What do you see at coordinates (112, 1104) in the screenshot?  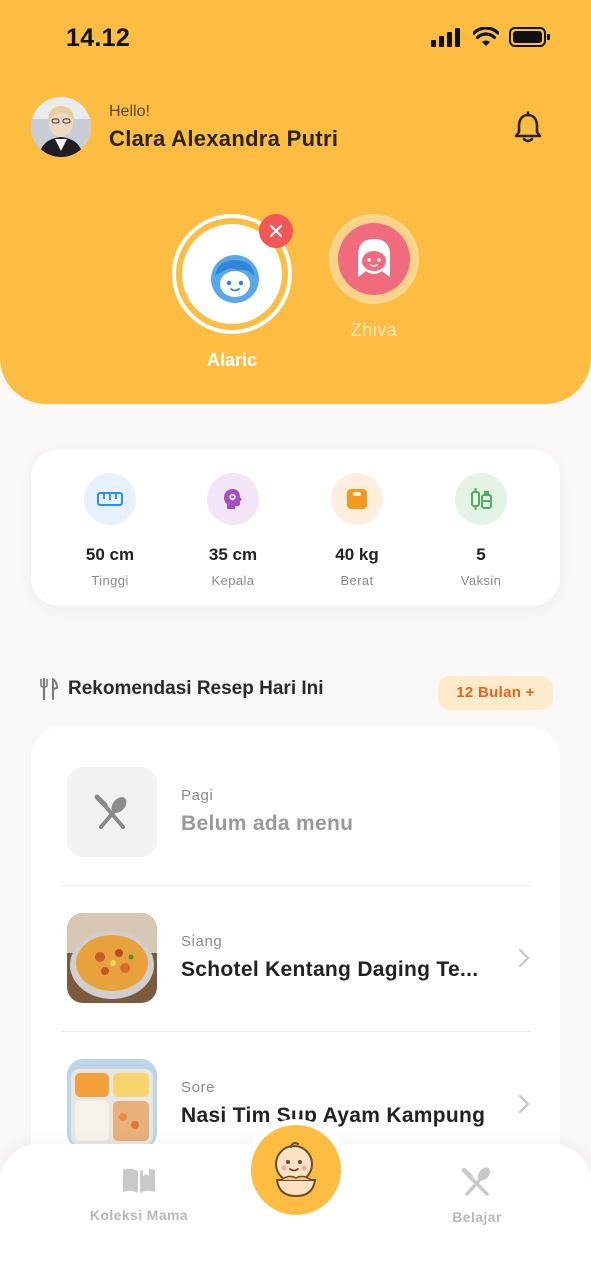 I see `recipe-photo-nasi-tim` at bounding box center [112, 1104].